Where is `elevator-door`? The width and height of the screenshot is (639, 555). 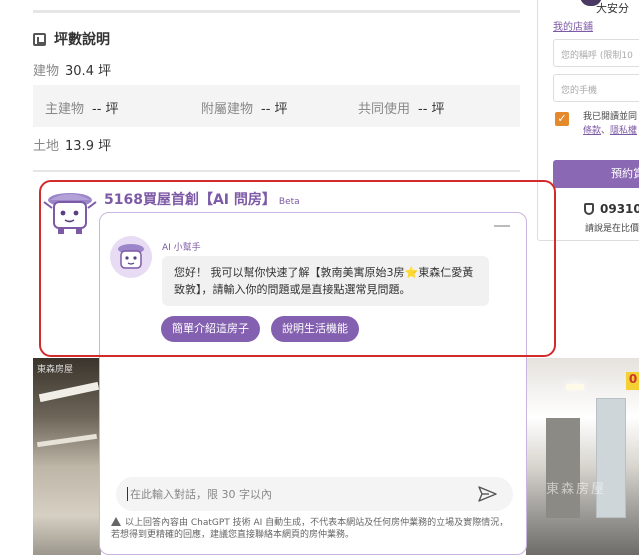 elevator-door is located at coordinates (563, 468).